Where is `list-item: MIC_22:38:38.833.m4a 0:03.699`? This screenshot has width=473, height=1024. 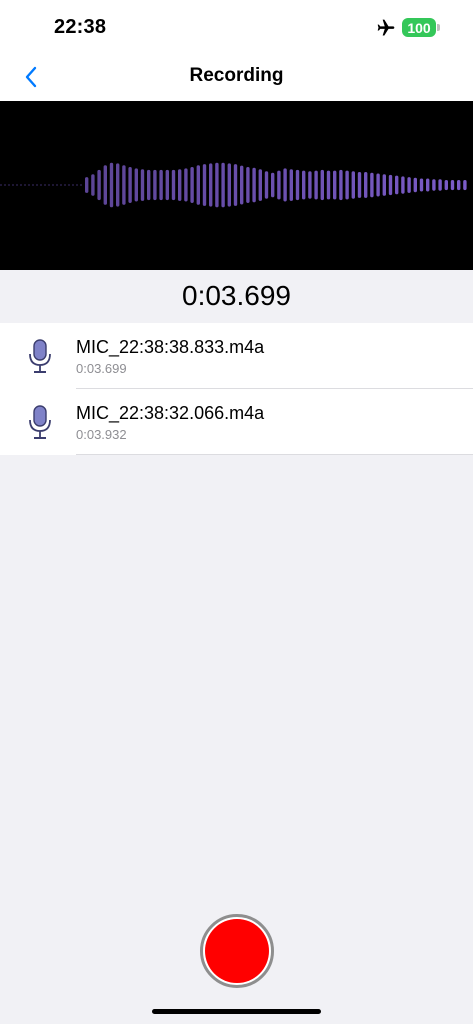 list-item: MIC_22:38:38.833.m4a 0:03.699 is located at coordinates (236, 356).